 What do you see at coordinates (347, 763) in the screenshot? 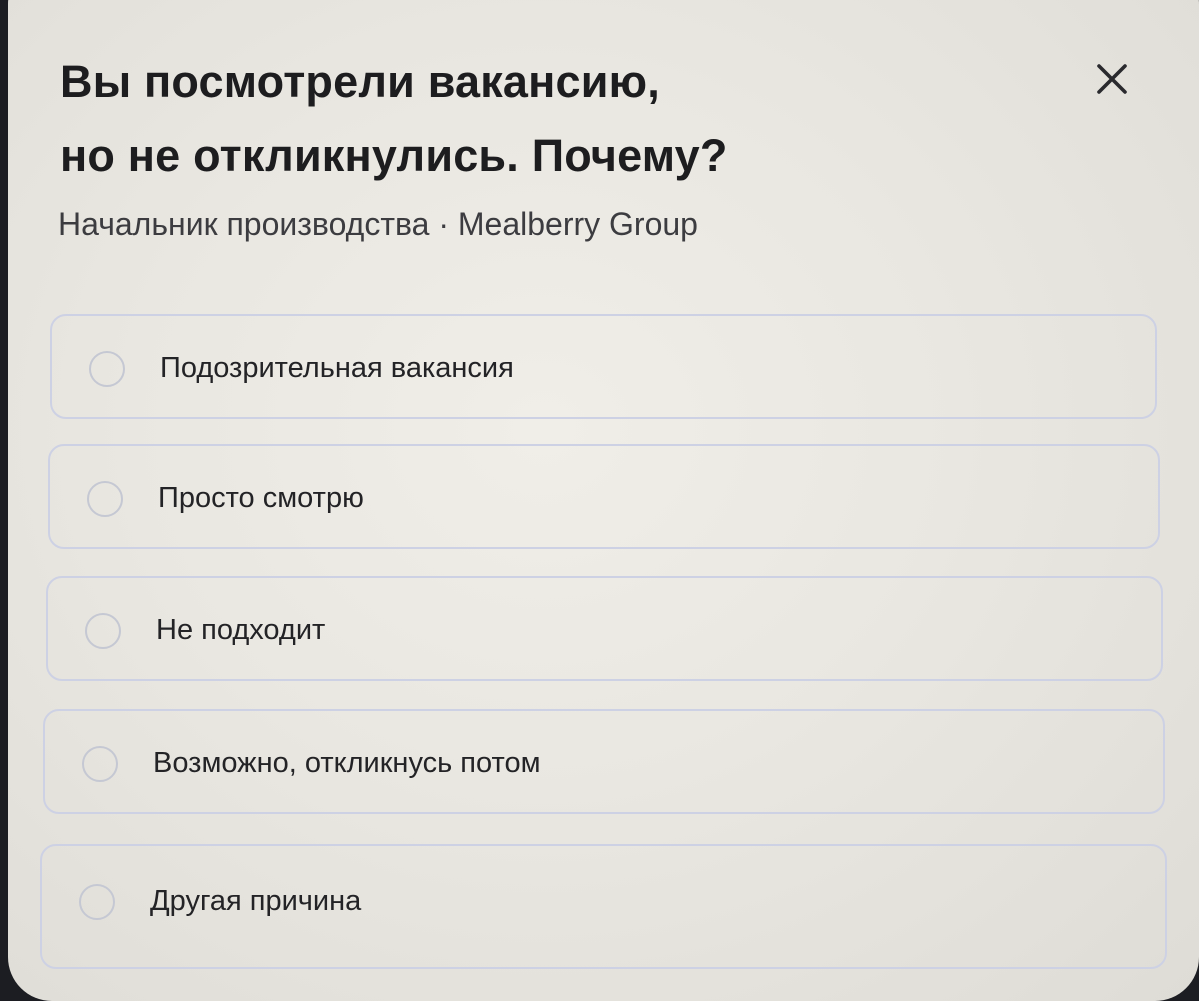
I see `option-label: Возможно, откликнусь потом` at bounding box center [347, 763].